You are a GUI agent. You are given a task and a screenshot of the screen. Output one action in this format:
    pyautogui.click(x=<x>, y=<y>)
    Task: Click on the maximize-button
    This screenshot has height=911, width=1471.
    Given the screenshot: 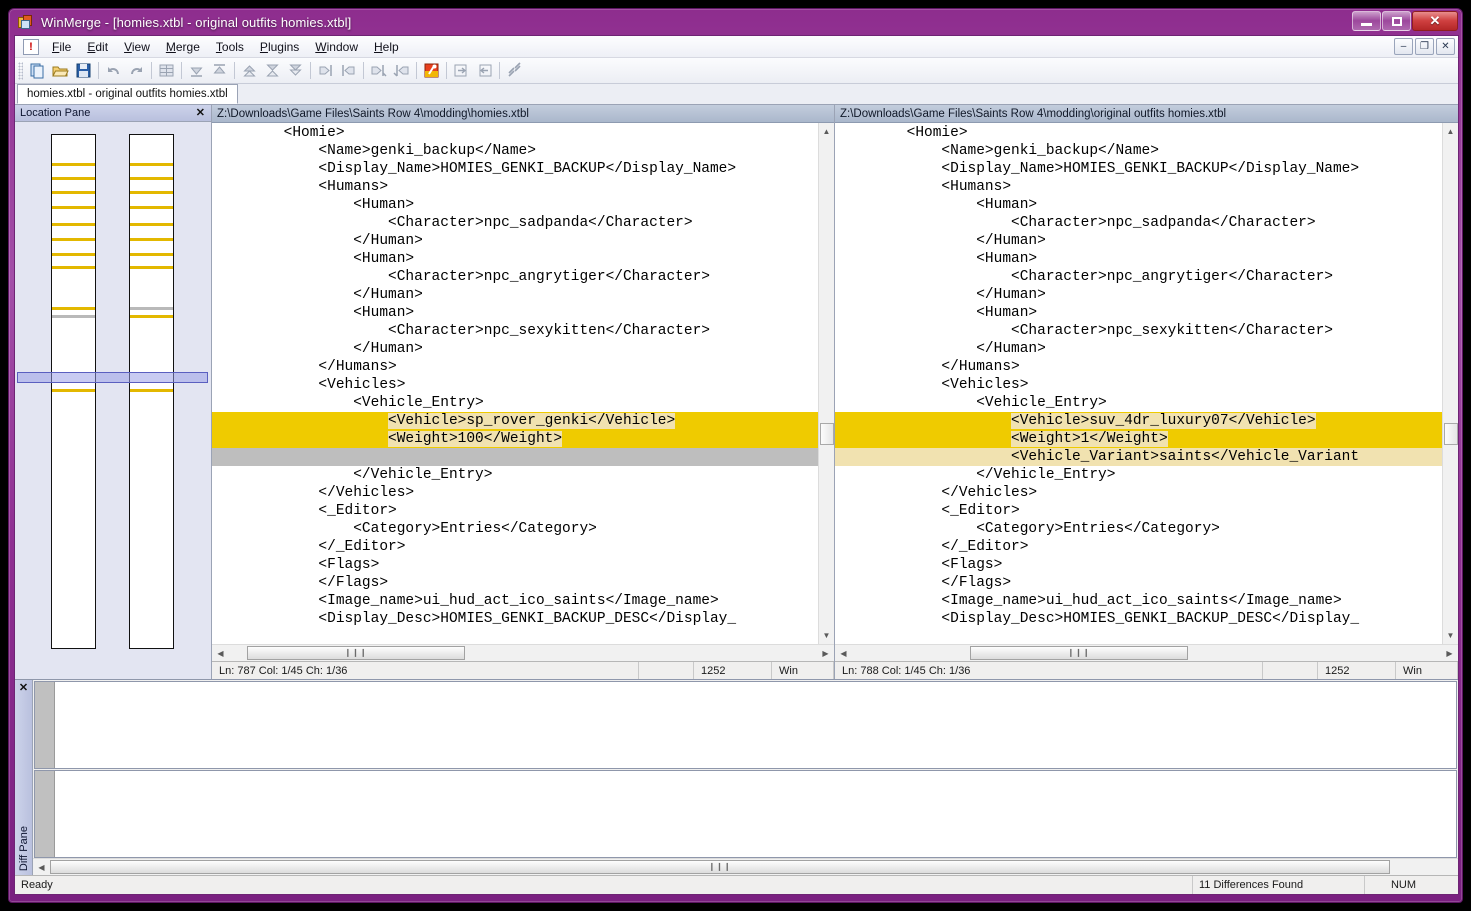 What is the action you would take?
    pyautogui.click(x=1396, y=21)
    